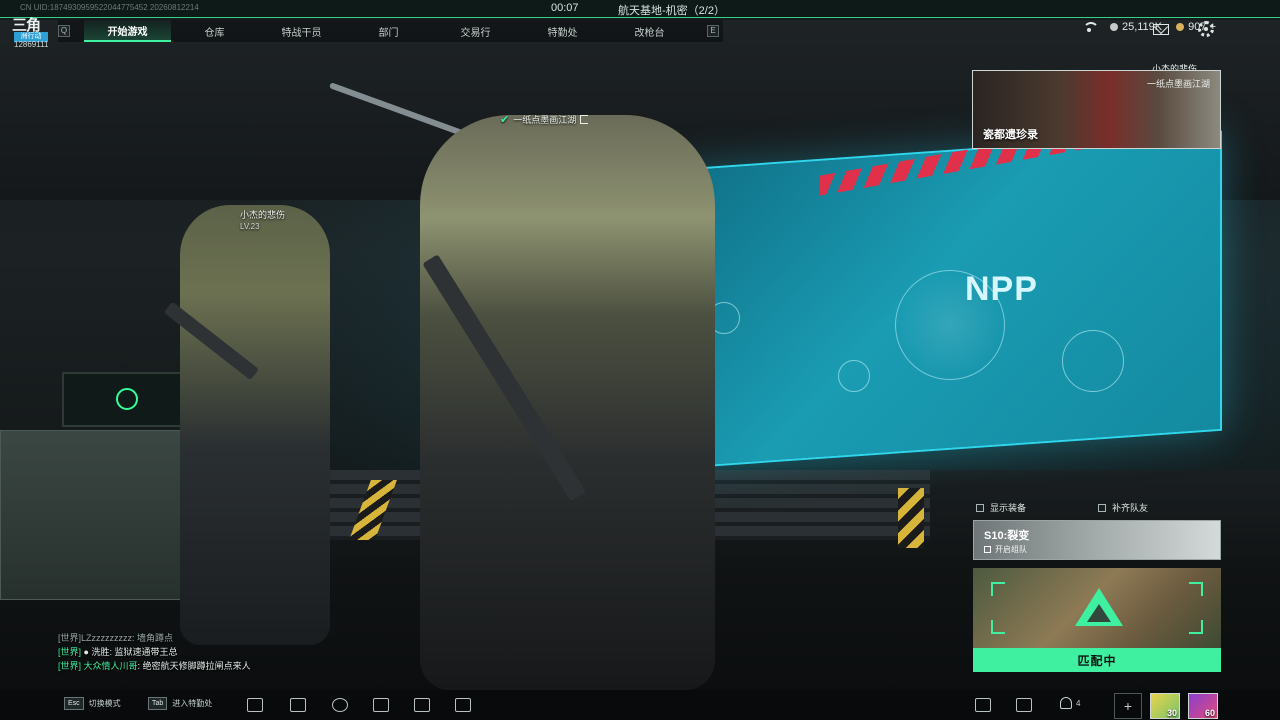 This screenshot has width=1280, height=720. I want to click on season-subtitle-text: 开启组队, so click(1011, 549).